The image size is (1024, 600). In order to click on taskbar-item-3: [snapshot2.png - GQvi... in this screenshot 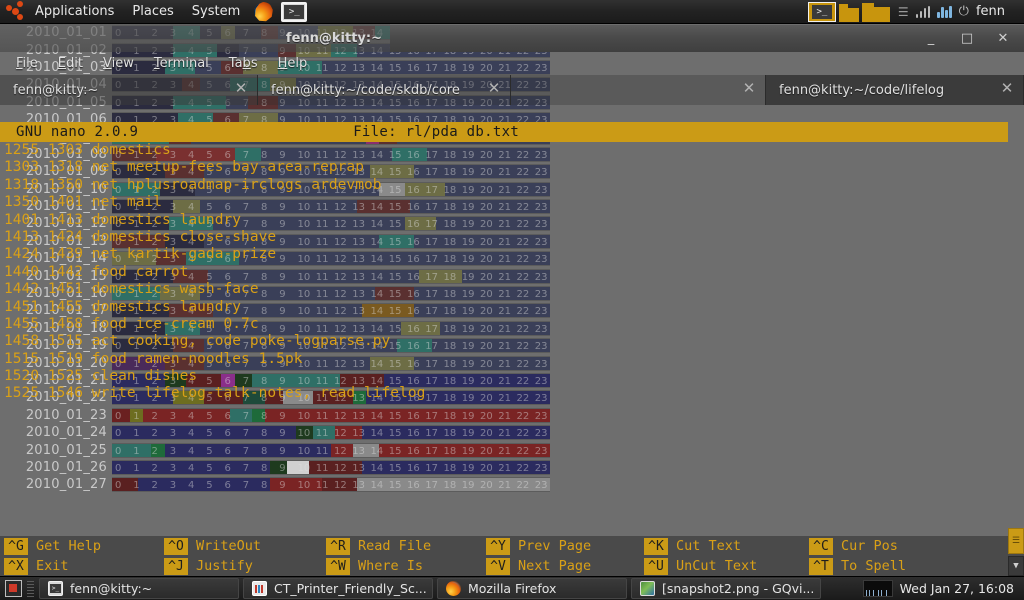, I will do `click(726, 588)`.